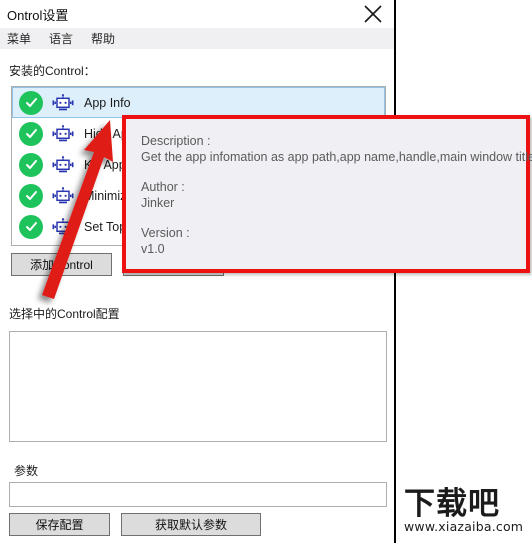 The height and width of the screenshot is (543, 532). Describe the element at coordinates (59, 524) in the screenshot. I see `save-config-button: 保存配置` at that location.